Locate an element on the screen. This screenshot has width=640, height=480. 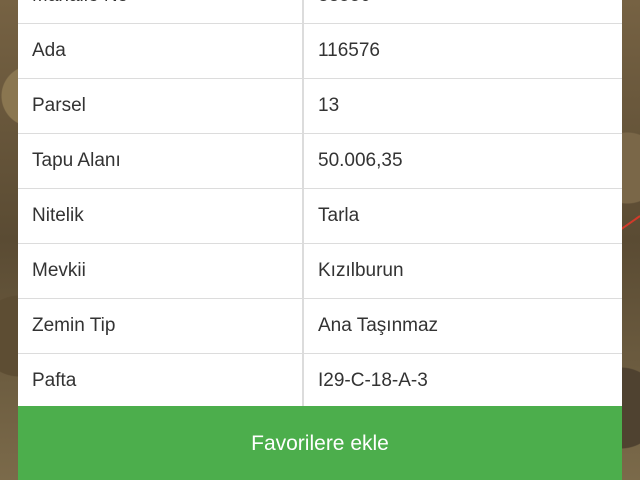
row-label: Pafta is located at coordinates (161, 381).